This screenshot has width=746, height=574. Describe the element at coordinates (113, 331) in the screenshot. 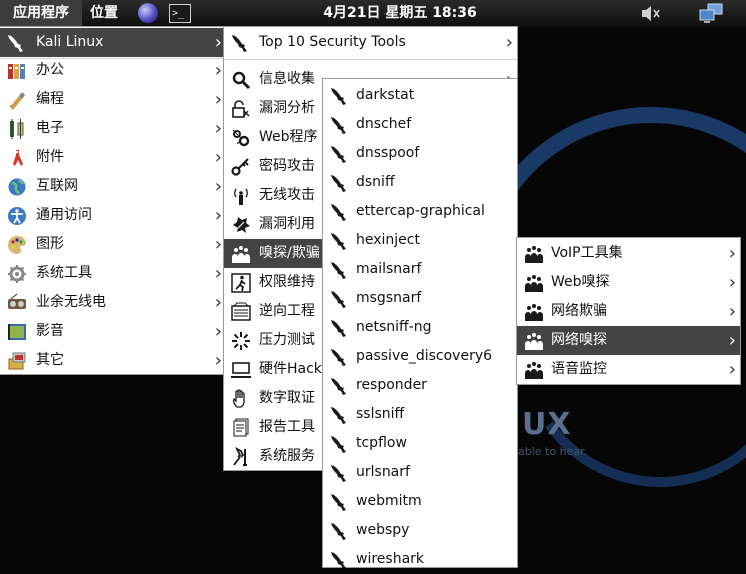

I see `app-category-10: 影音 ›` at that location.